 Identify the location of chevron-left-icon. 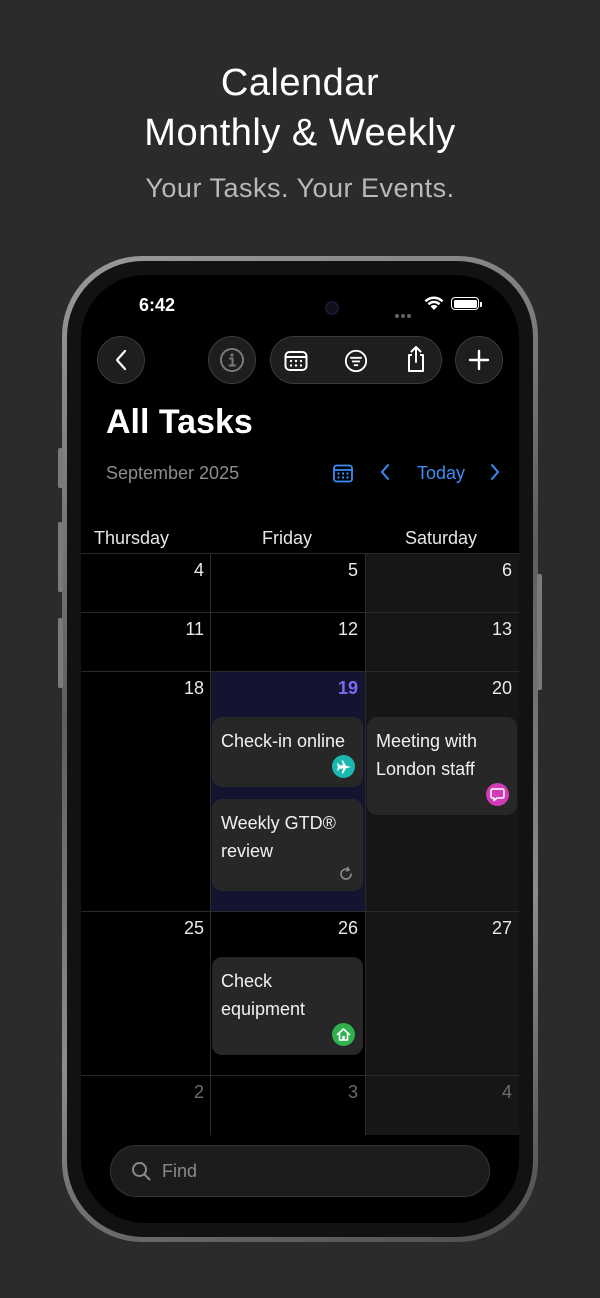
(121, 360).